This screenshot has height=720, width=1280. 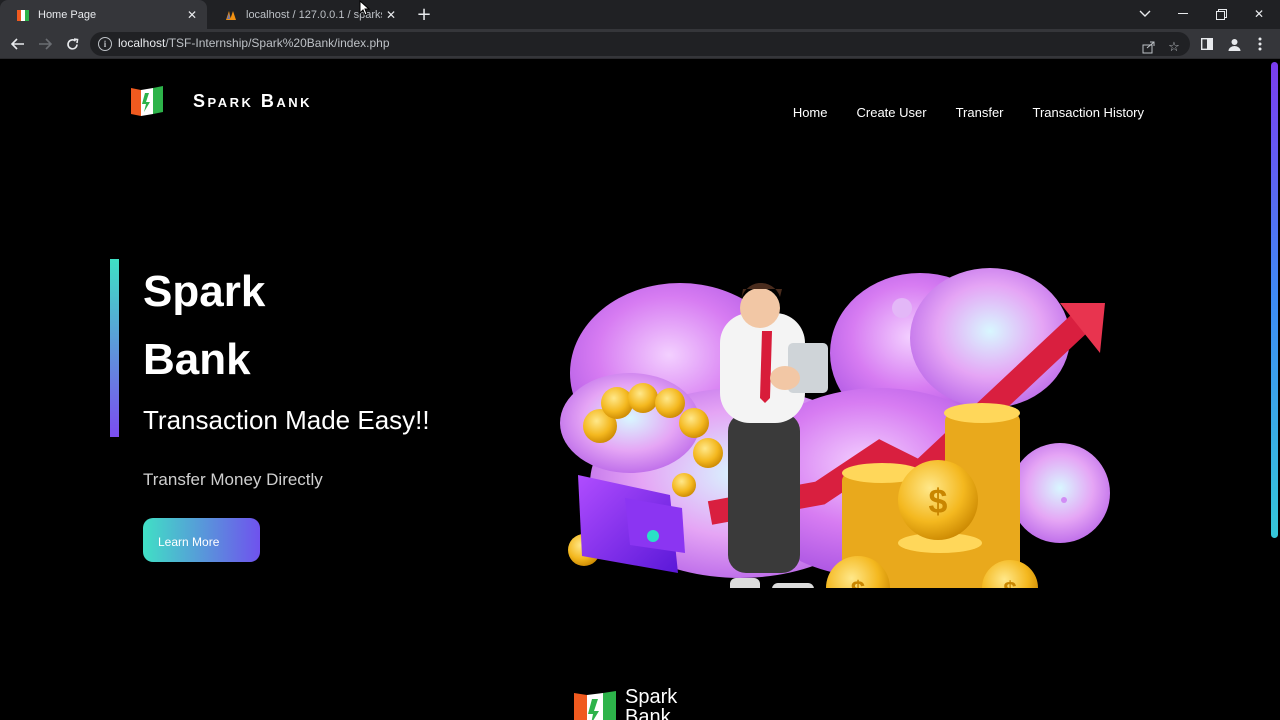 What do you see at coordinates (253, 100) in the screenshot?
I see `brand-name: Spark Bank` at bounding box center [253, 100].